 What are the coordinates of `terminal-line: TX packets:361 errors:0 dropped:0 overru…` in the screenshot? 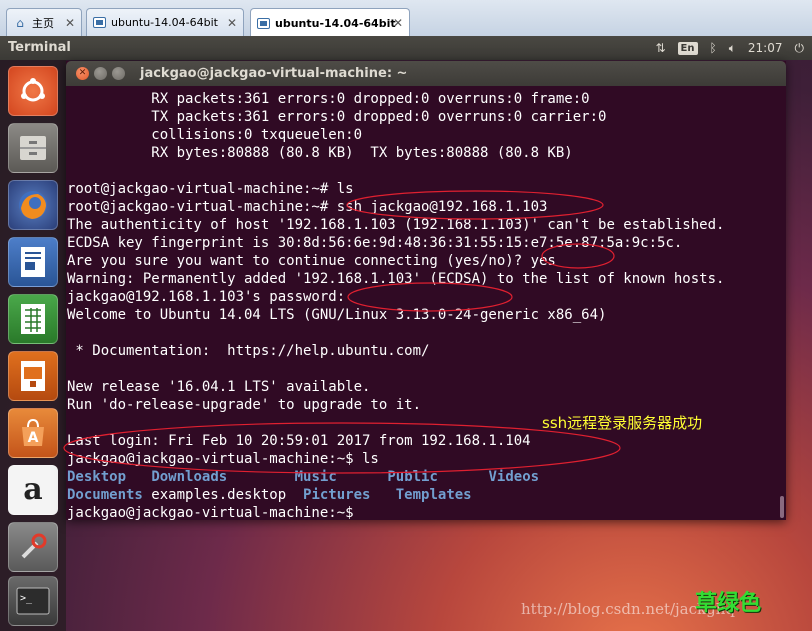 It's located at (337, 117).